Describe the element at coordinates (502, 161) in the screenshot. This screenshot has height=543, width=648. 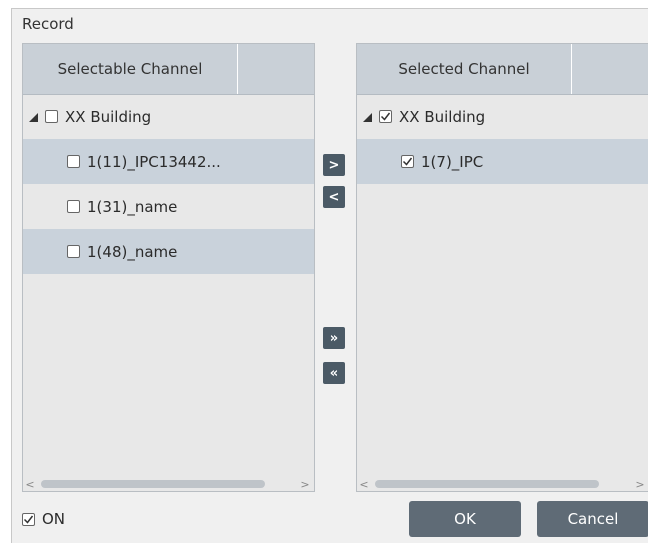
I see `list-item: 1(7)_IPC` at that location.